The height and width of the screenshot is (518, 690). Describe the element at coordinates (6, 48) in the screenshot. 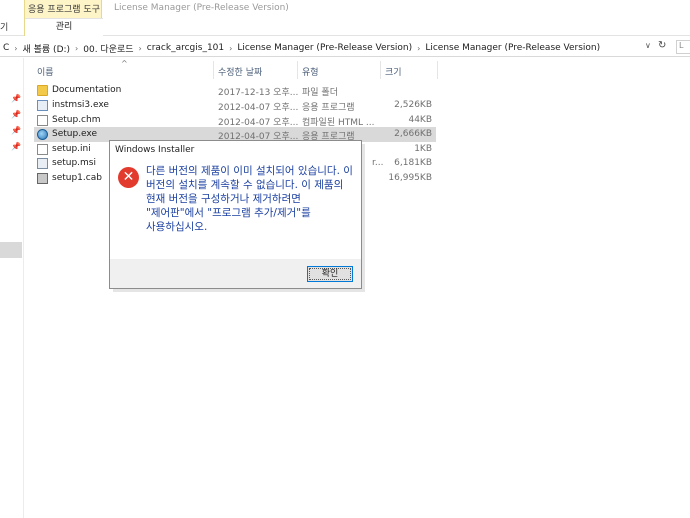

I see `breadcrumb-item: C` at that location.